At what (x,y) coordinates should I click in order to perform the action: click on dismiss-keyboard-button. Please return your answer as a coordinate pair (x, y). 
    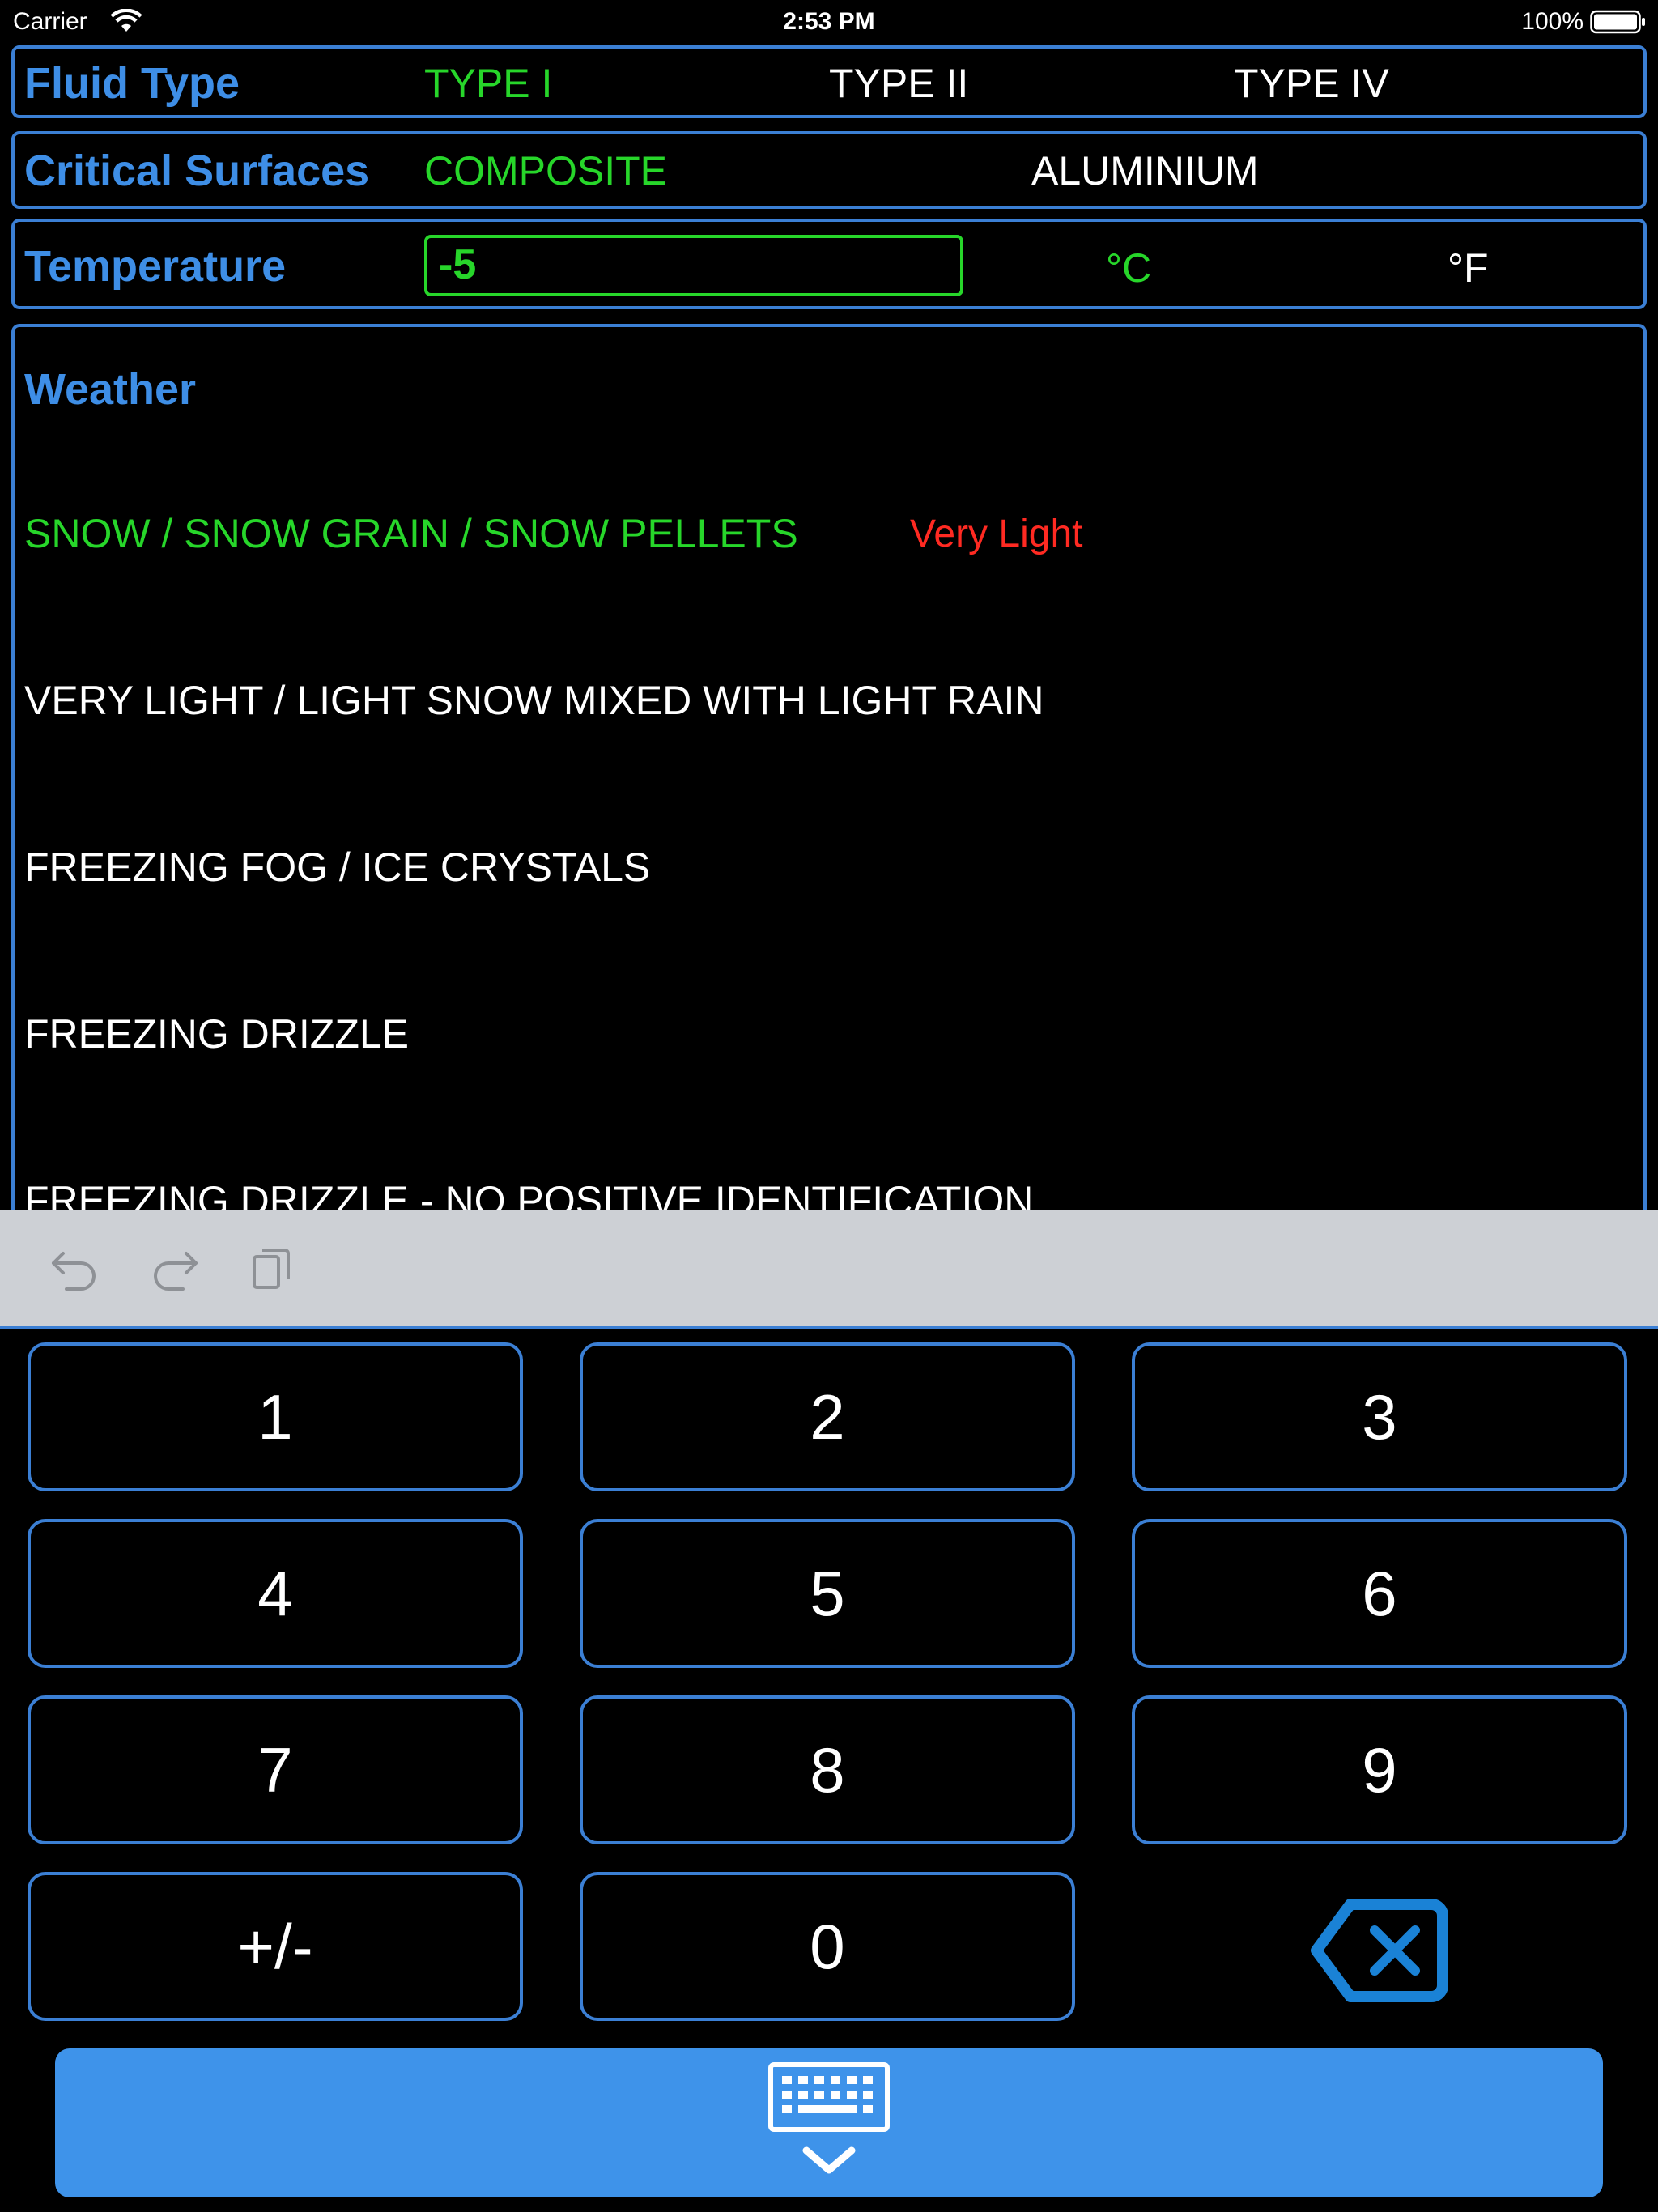
    Looking at the image, I should click on (829, 2122).